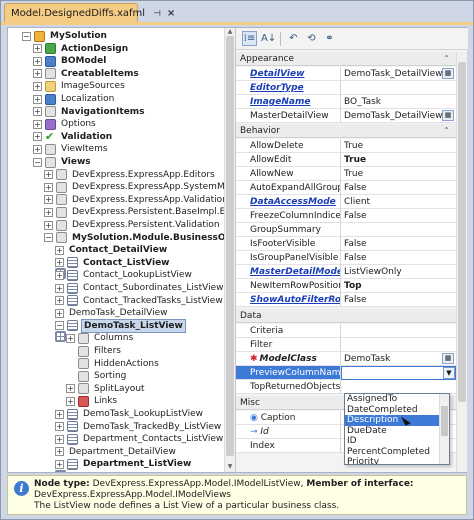 This screenshot has height=520, width=474. Describe the element at coordinates (70, 61) in the screenshot. I see `tree-node: + BOModel` at that location.